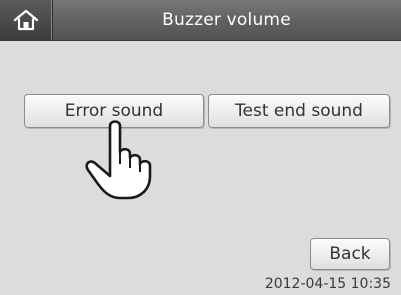 This screenshot has height=295, width=401. Describe the element at coordinates (350, 254) in the screenshot. I see `back-button: Back` at that location.